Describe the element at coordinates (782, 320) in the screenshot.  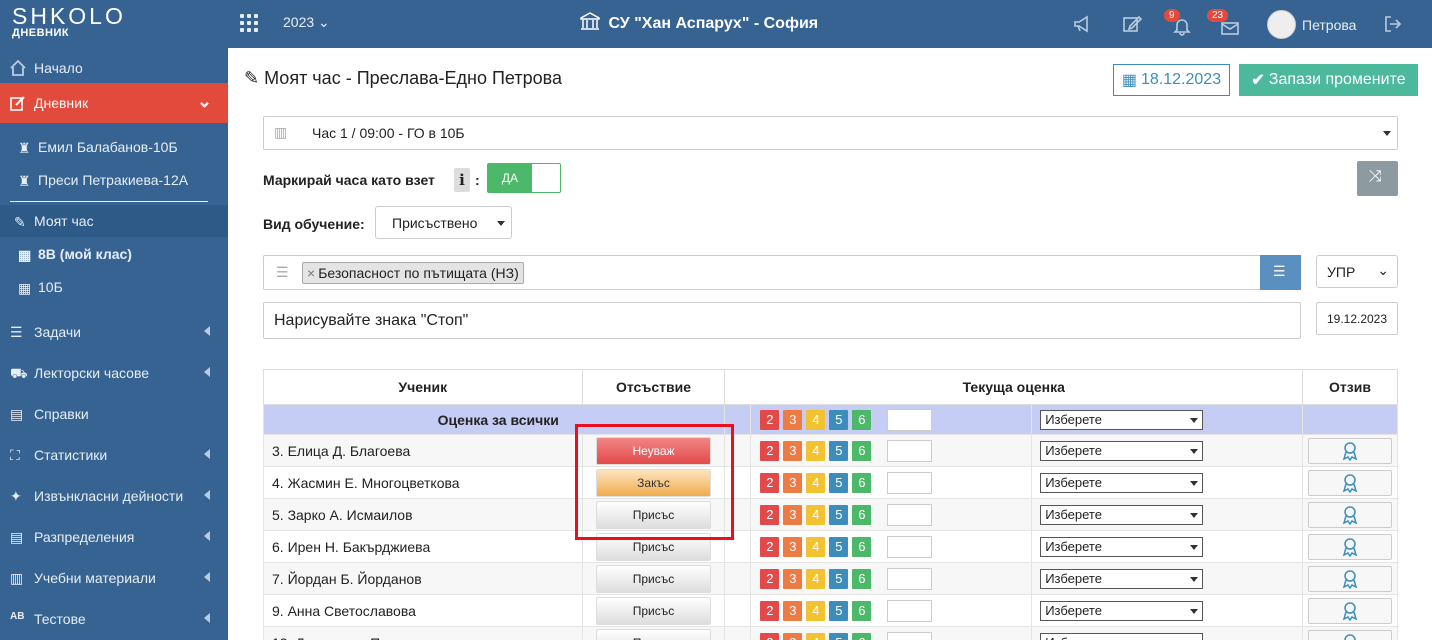
I see `homework-textarea: Нарисувайте знака "Стоп"` at that location.